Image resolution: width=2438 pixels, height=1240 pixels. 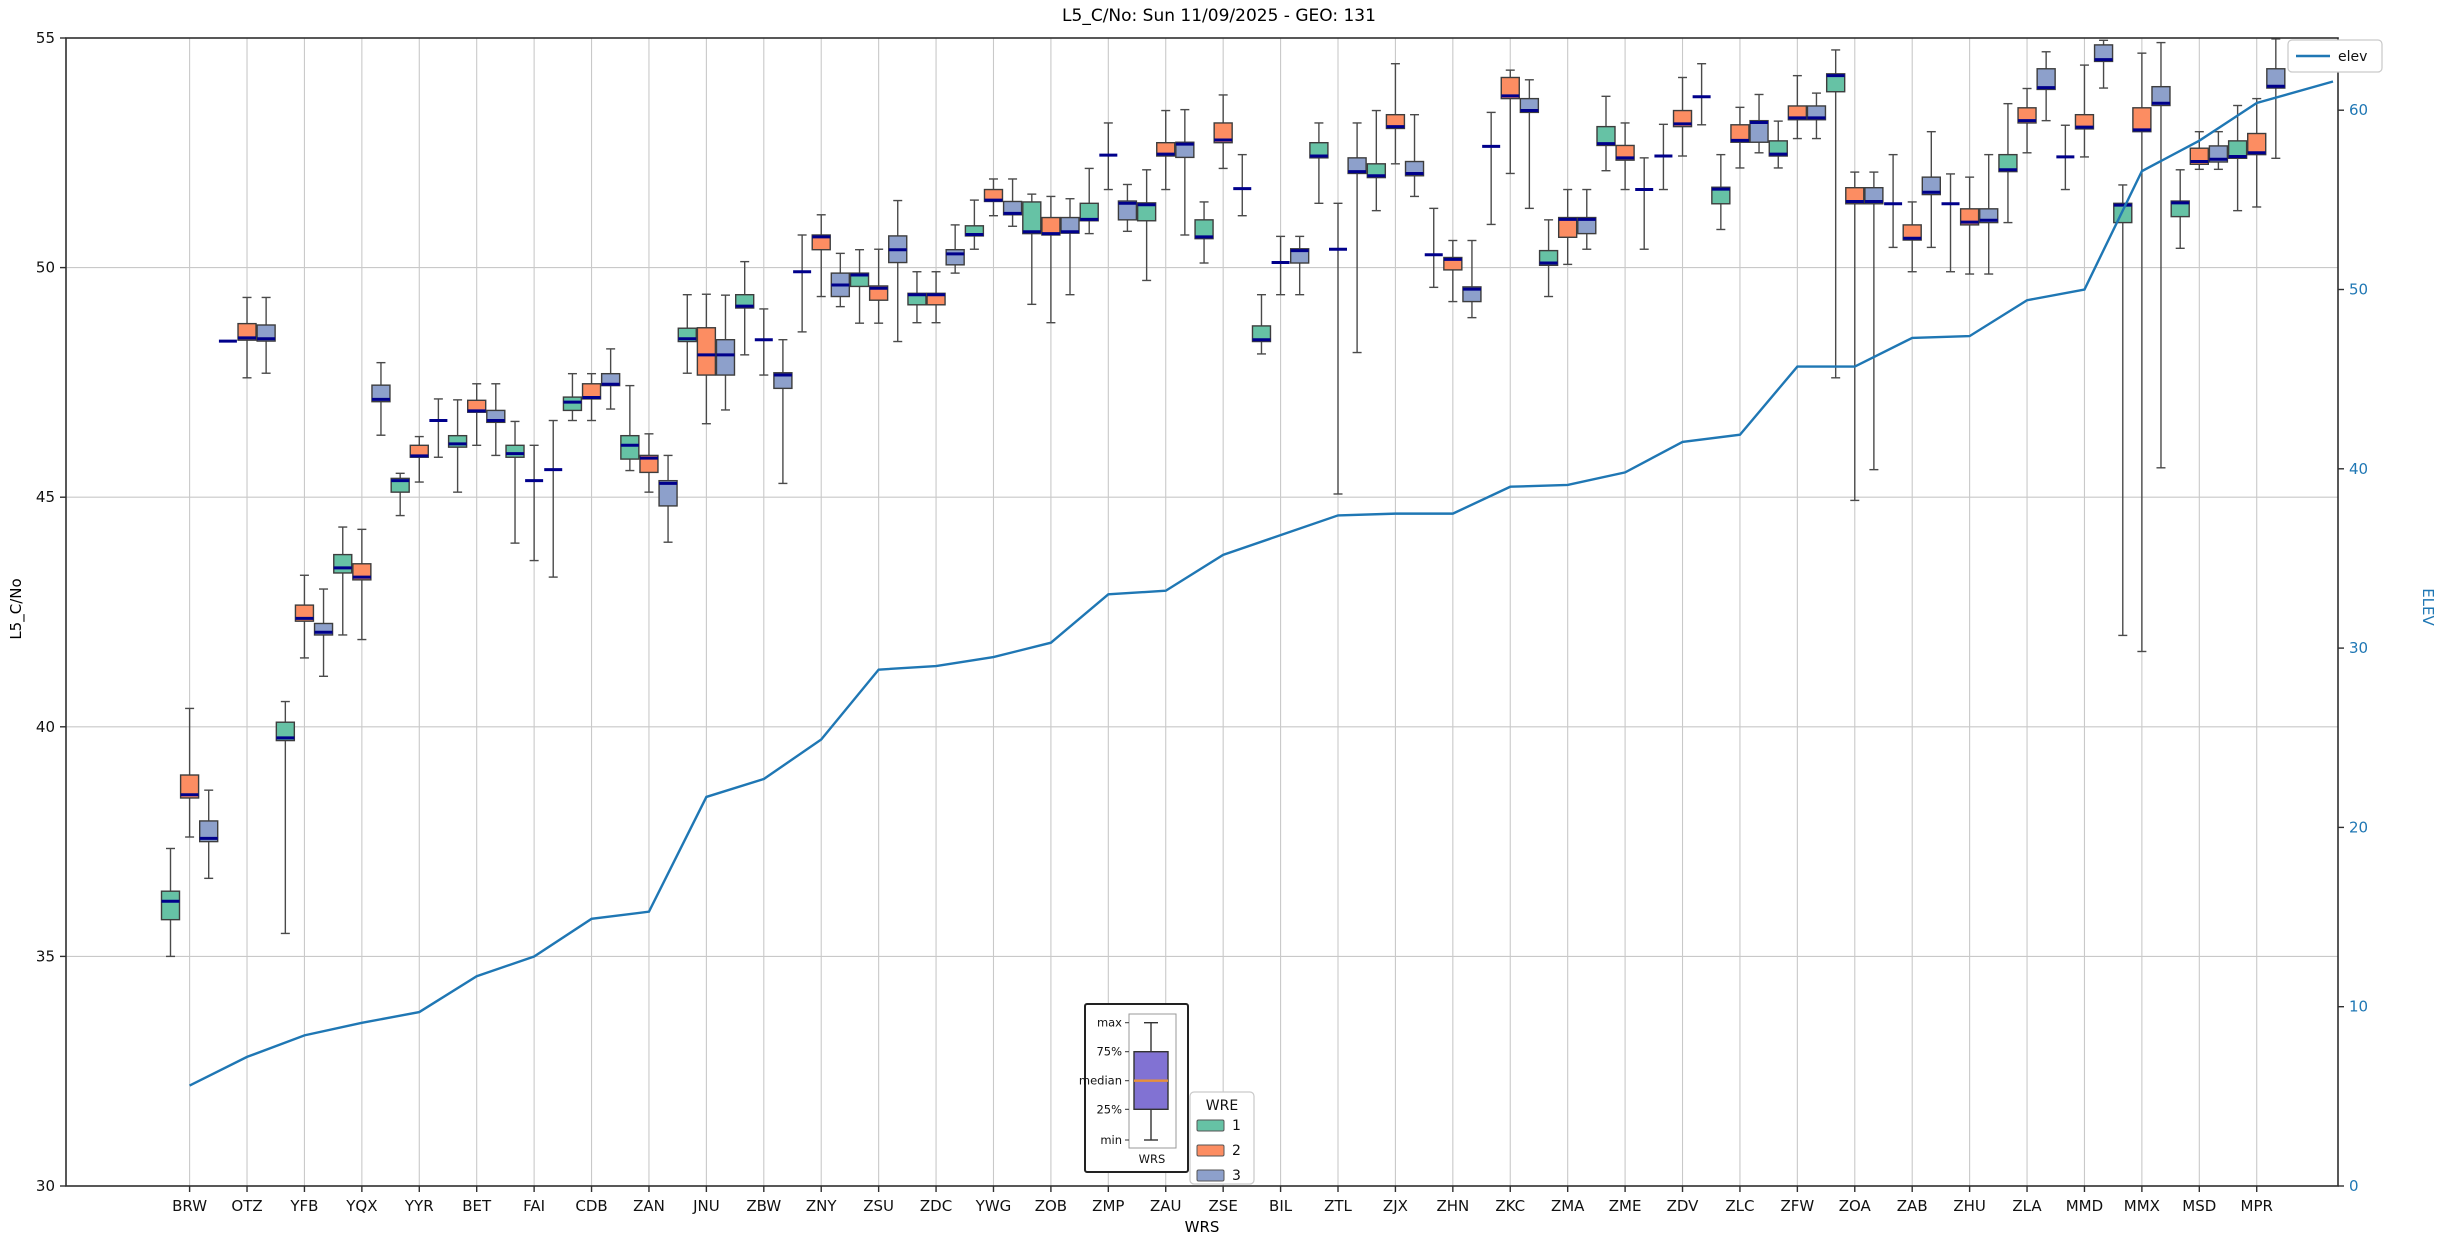 I want to click on svg-text: WRE, so click(x=1222, y=1106).